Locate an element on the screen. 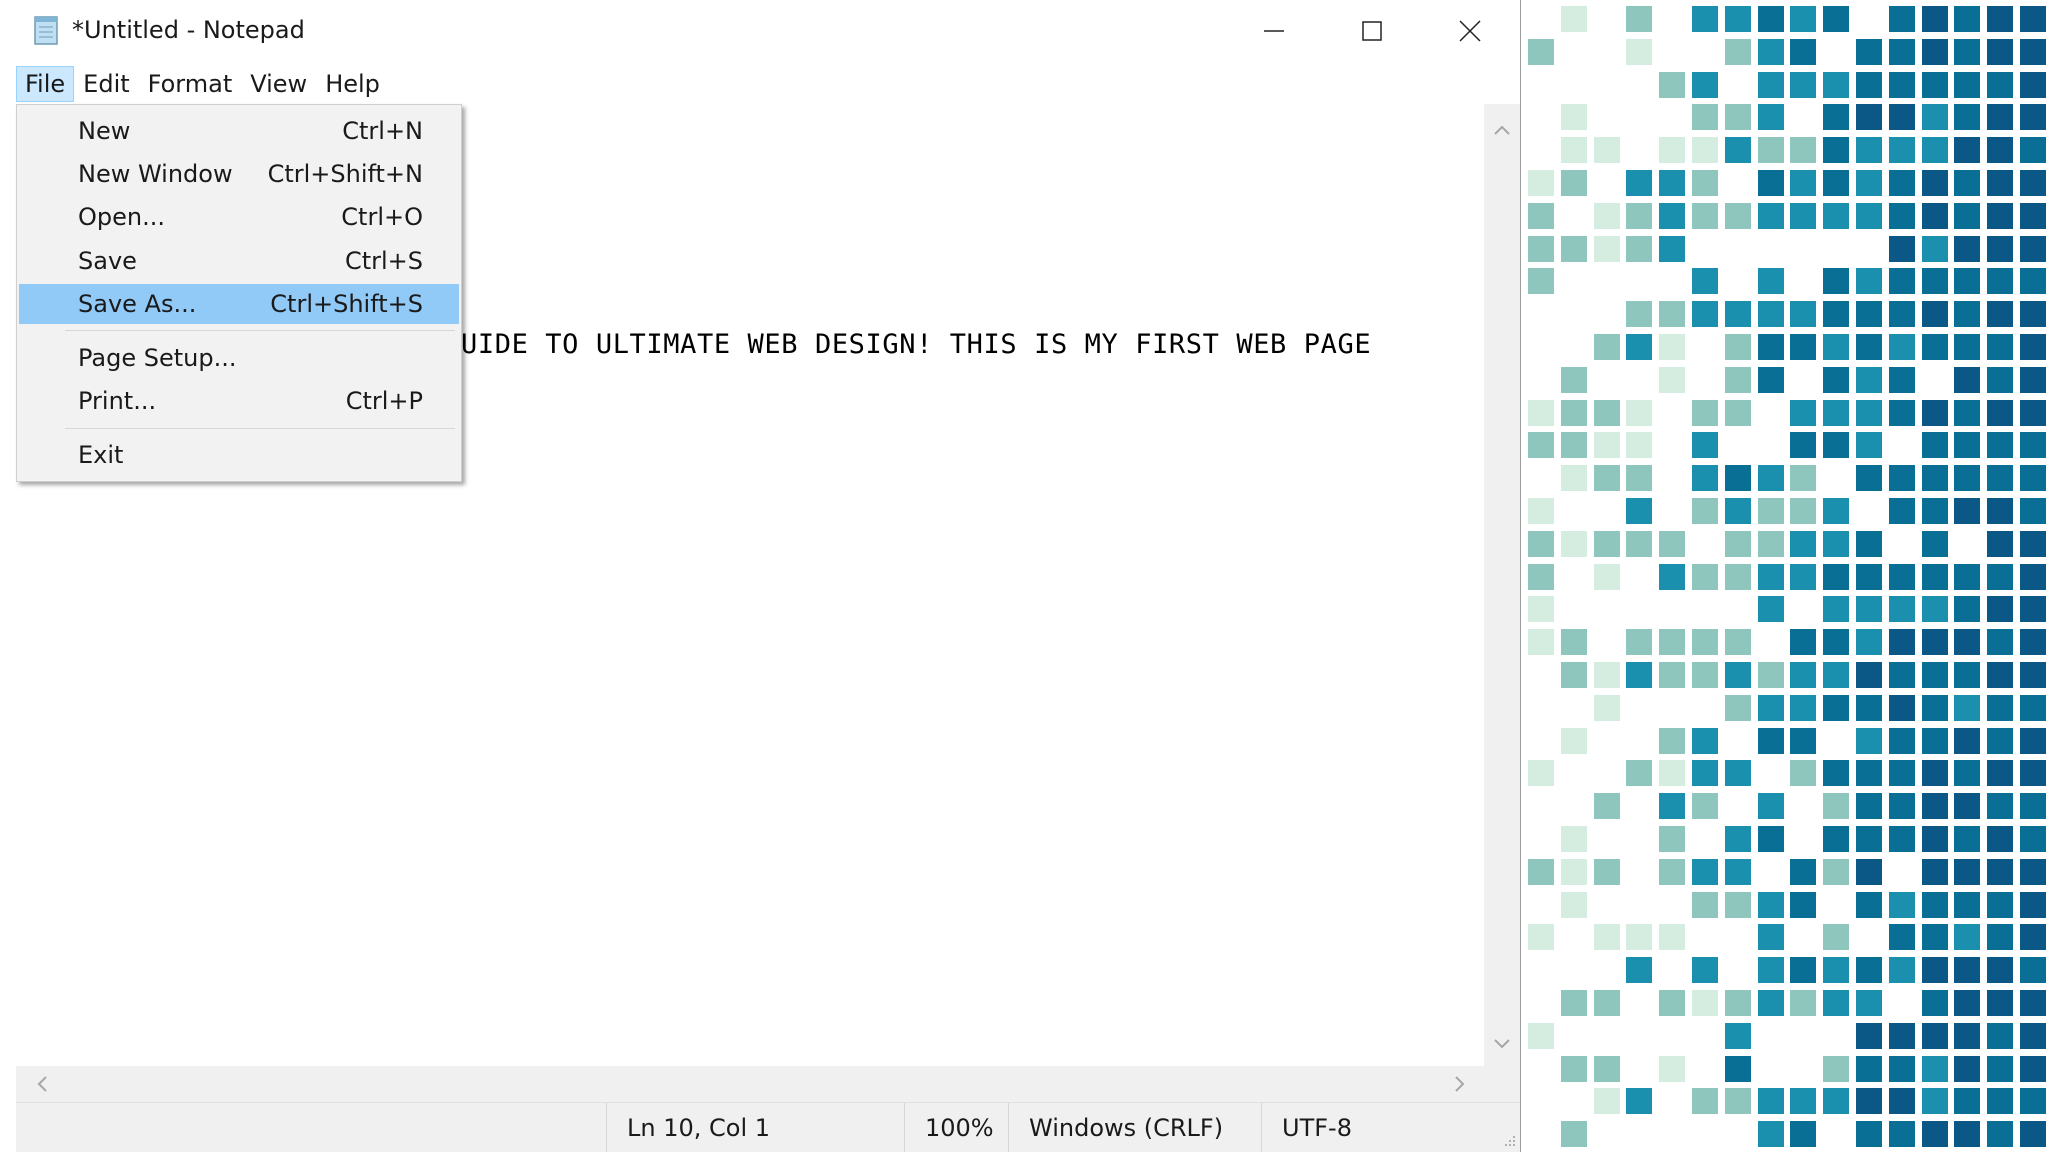  title-bar: *Untitled - Notepad is located at coordinates (760, 31).